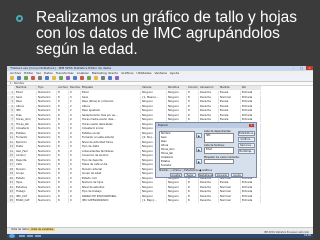  I want to click on move-dependent-arrow-icon: ▶, so click(199, 135).